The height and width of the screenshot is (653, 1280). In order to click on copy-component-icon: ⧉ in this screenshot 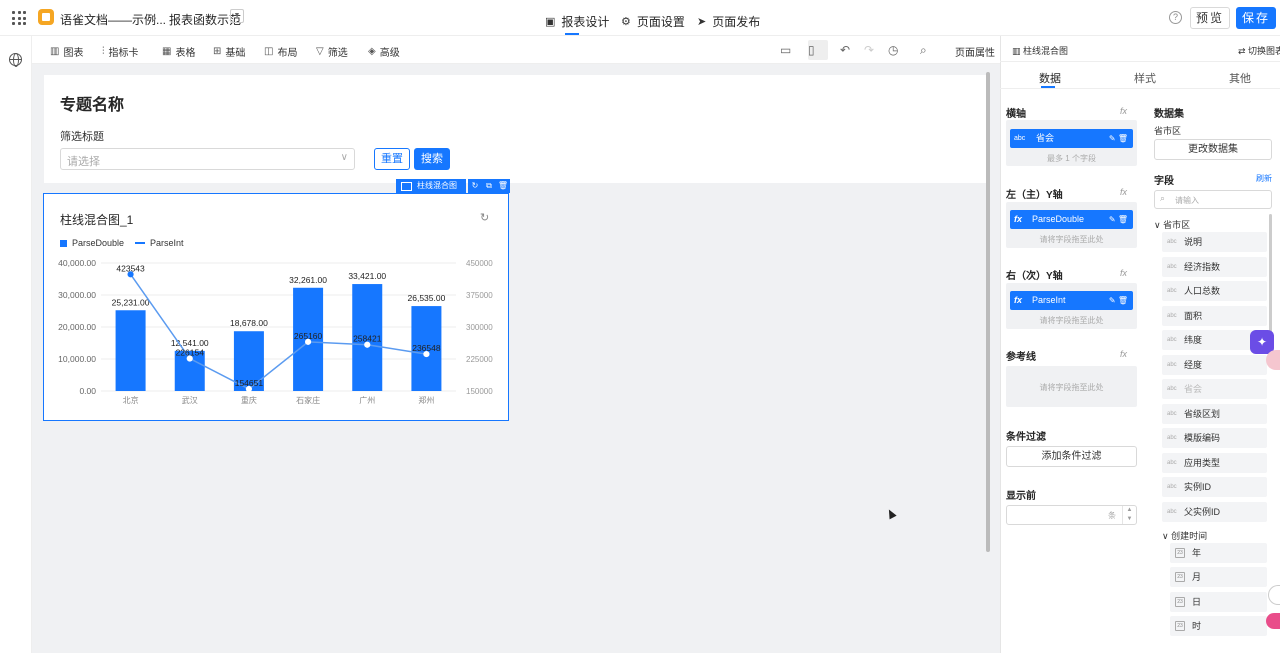, I will do `click(489, 186)`.